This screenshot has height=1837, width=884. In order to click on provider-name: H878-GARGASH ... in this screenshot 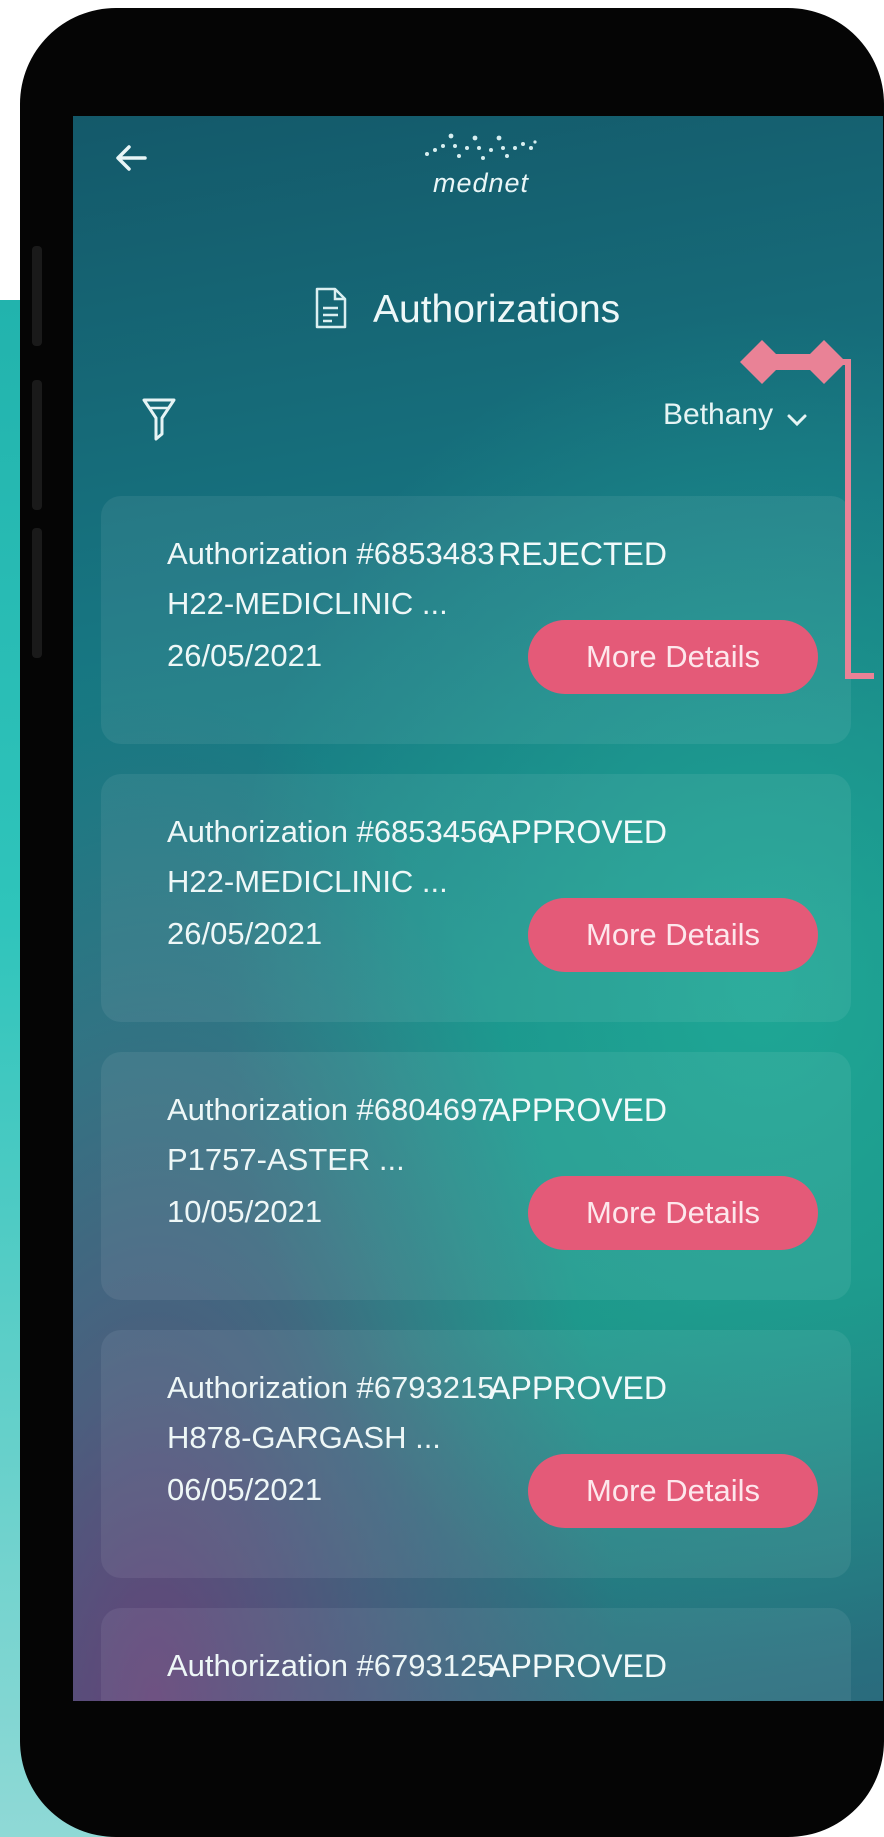, I will do `click(304, 1437)`.